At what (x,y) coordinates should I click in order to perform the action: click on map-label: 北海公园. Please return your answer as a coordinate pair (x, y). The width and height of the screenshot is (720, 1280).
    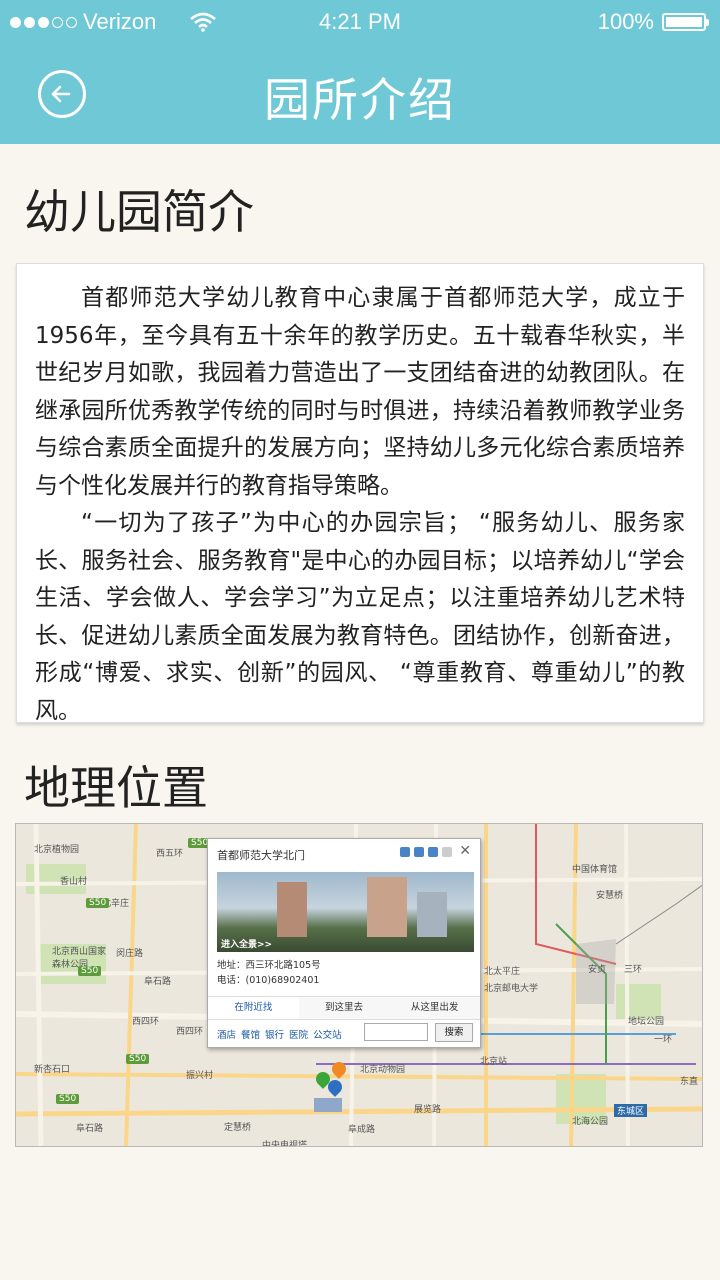
    Looking at the image, I should click on (590, 1122).